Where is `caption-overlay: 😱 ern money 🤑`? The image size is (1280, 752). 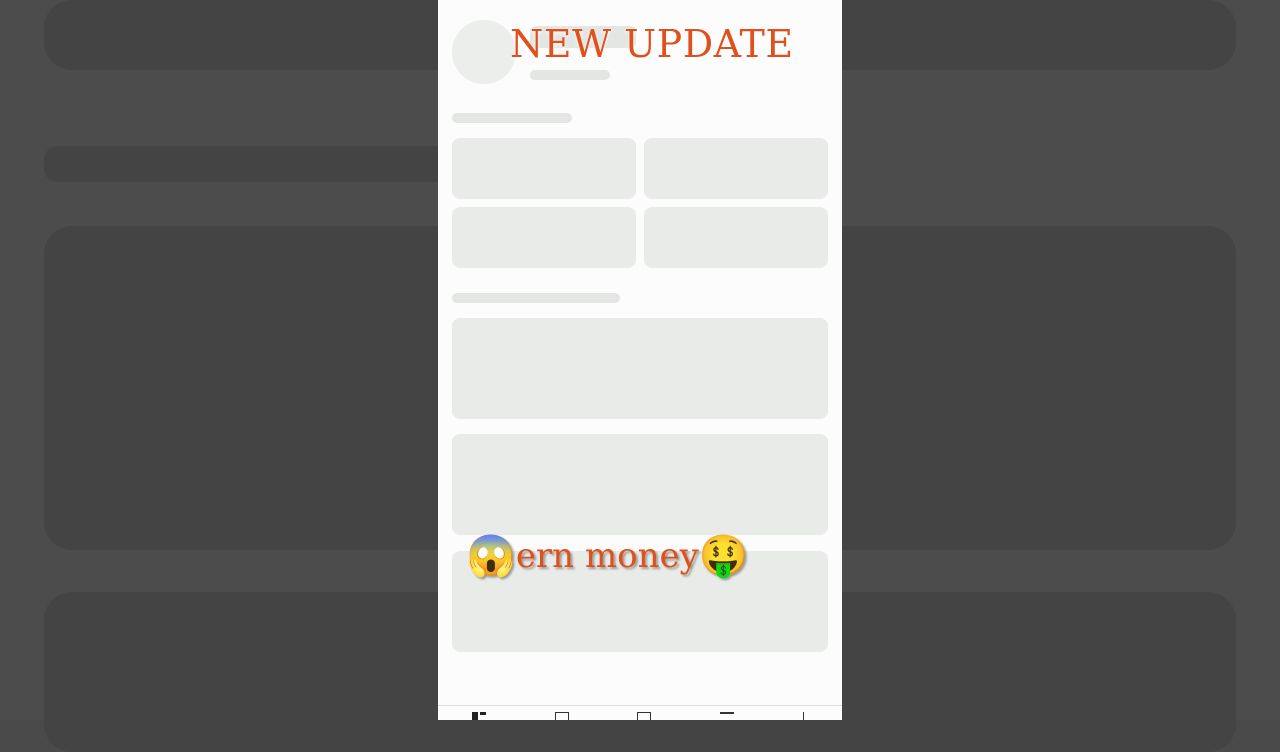
caption-overlay: 😱 ern money 🤑 is located at coordinates (607, 556).